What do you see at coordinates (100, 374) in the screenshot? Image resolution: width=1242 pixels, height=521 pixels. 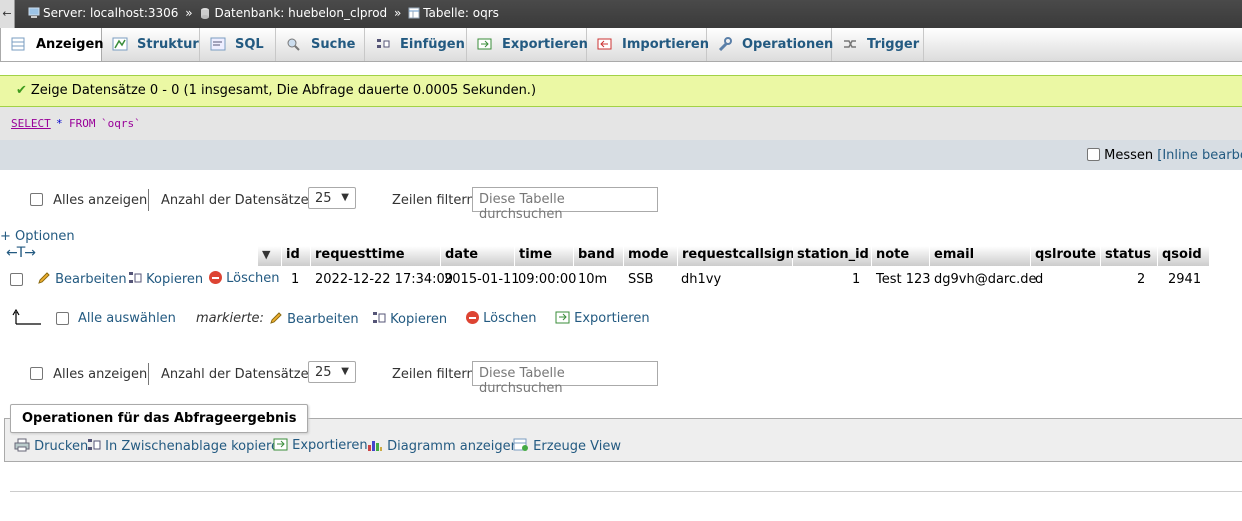 I see `show-all-label: Alles anzeigen` at bounding box center [100, 374].